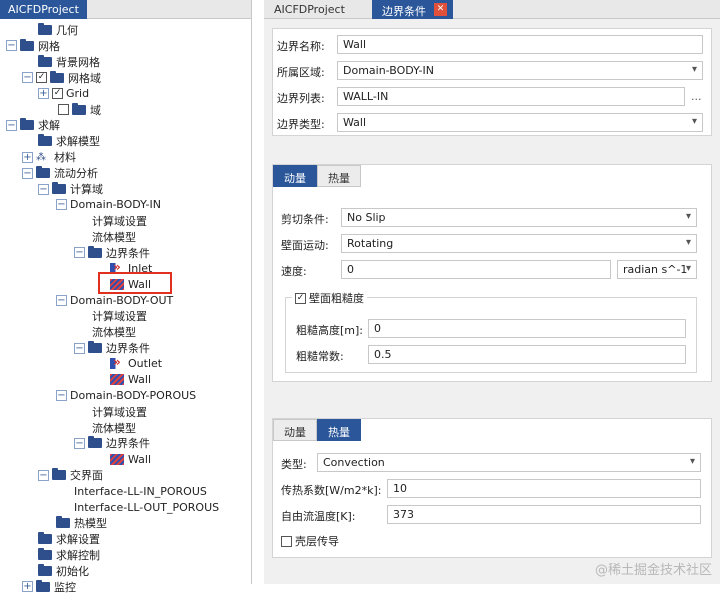 This screenshot has width=720, height=595. What do you see at coordinates (114, 300) in the screenshot?
I see `tree-item: − Domain-BODY-OUT` at bounding box center [114, 300].